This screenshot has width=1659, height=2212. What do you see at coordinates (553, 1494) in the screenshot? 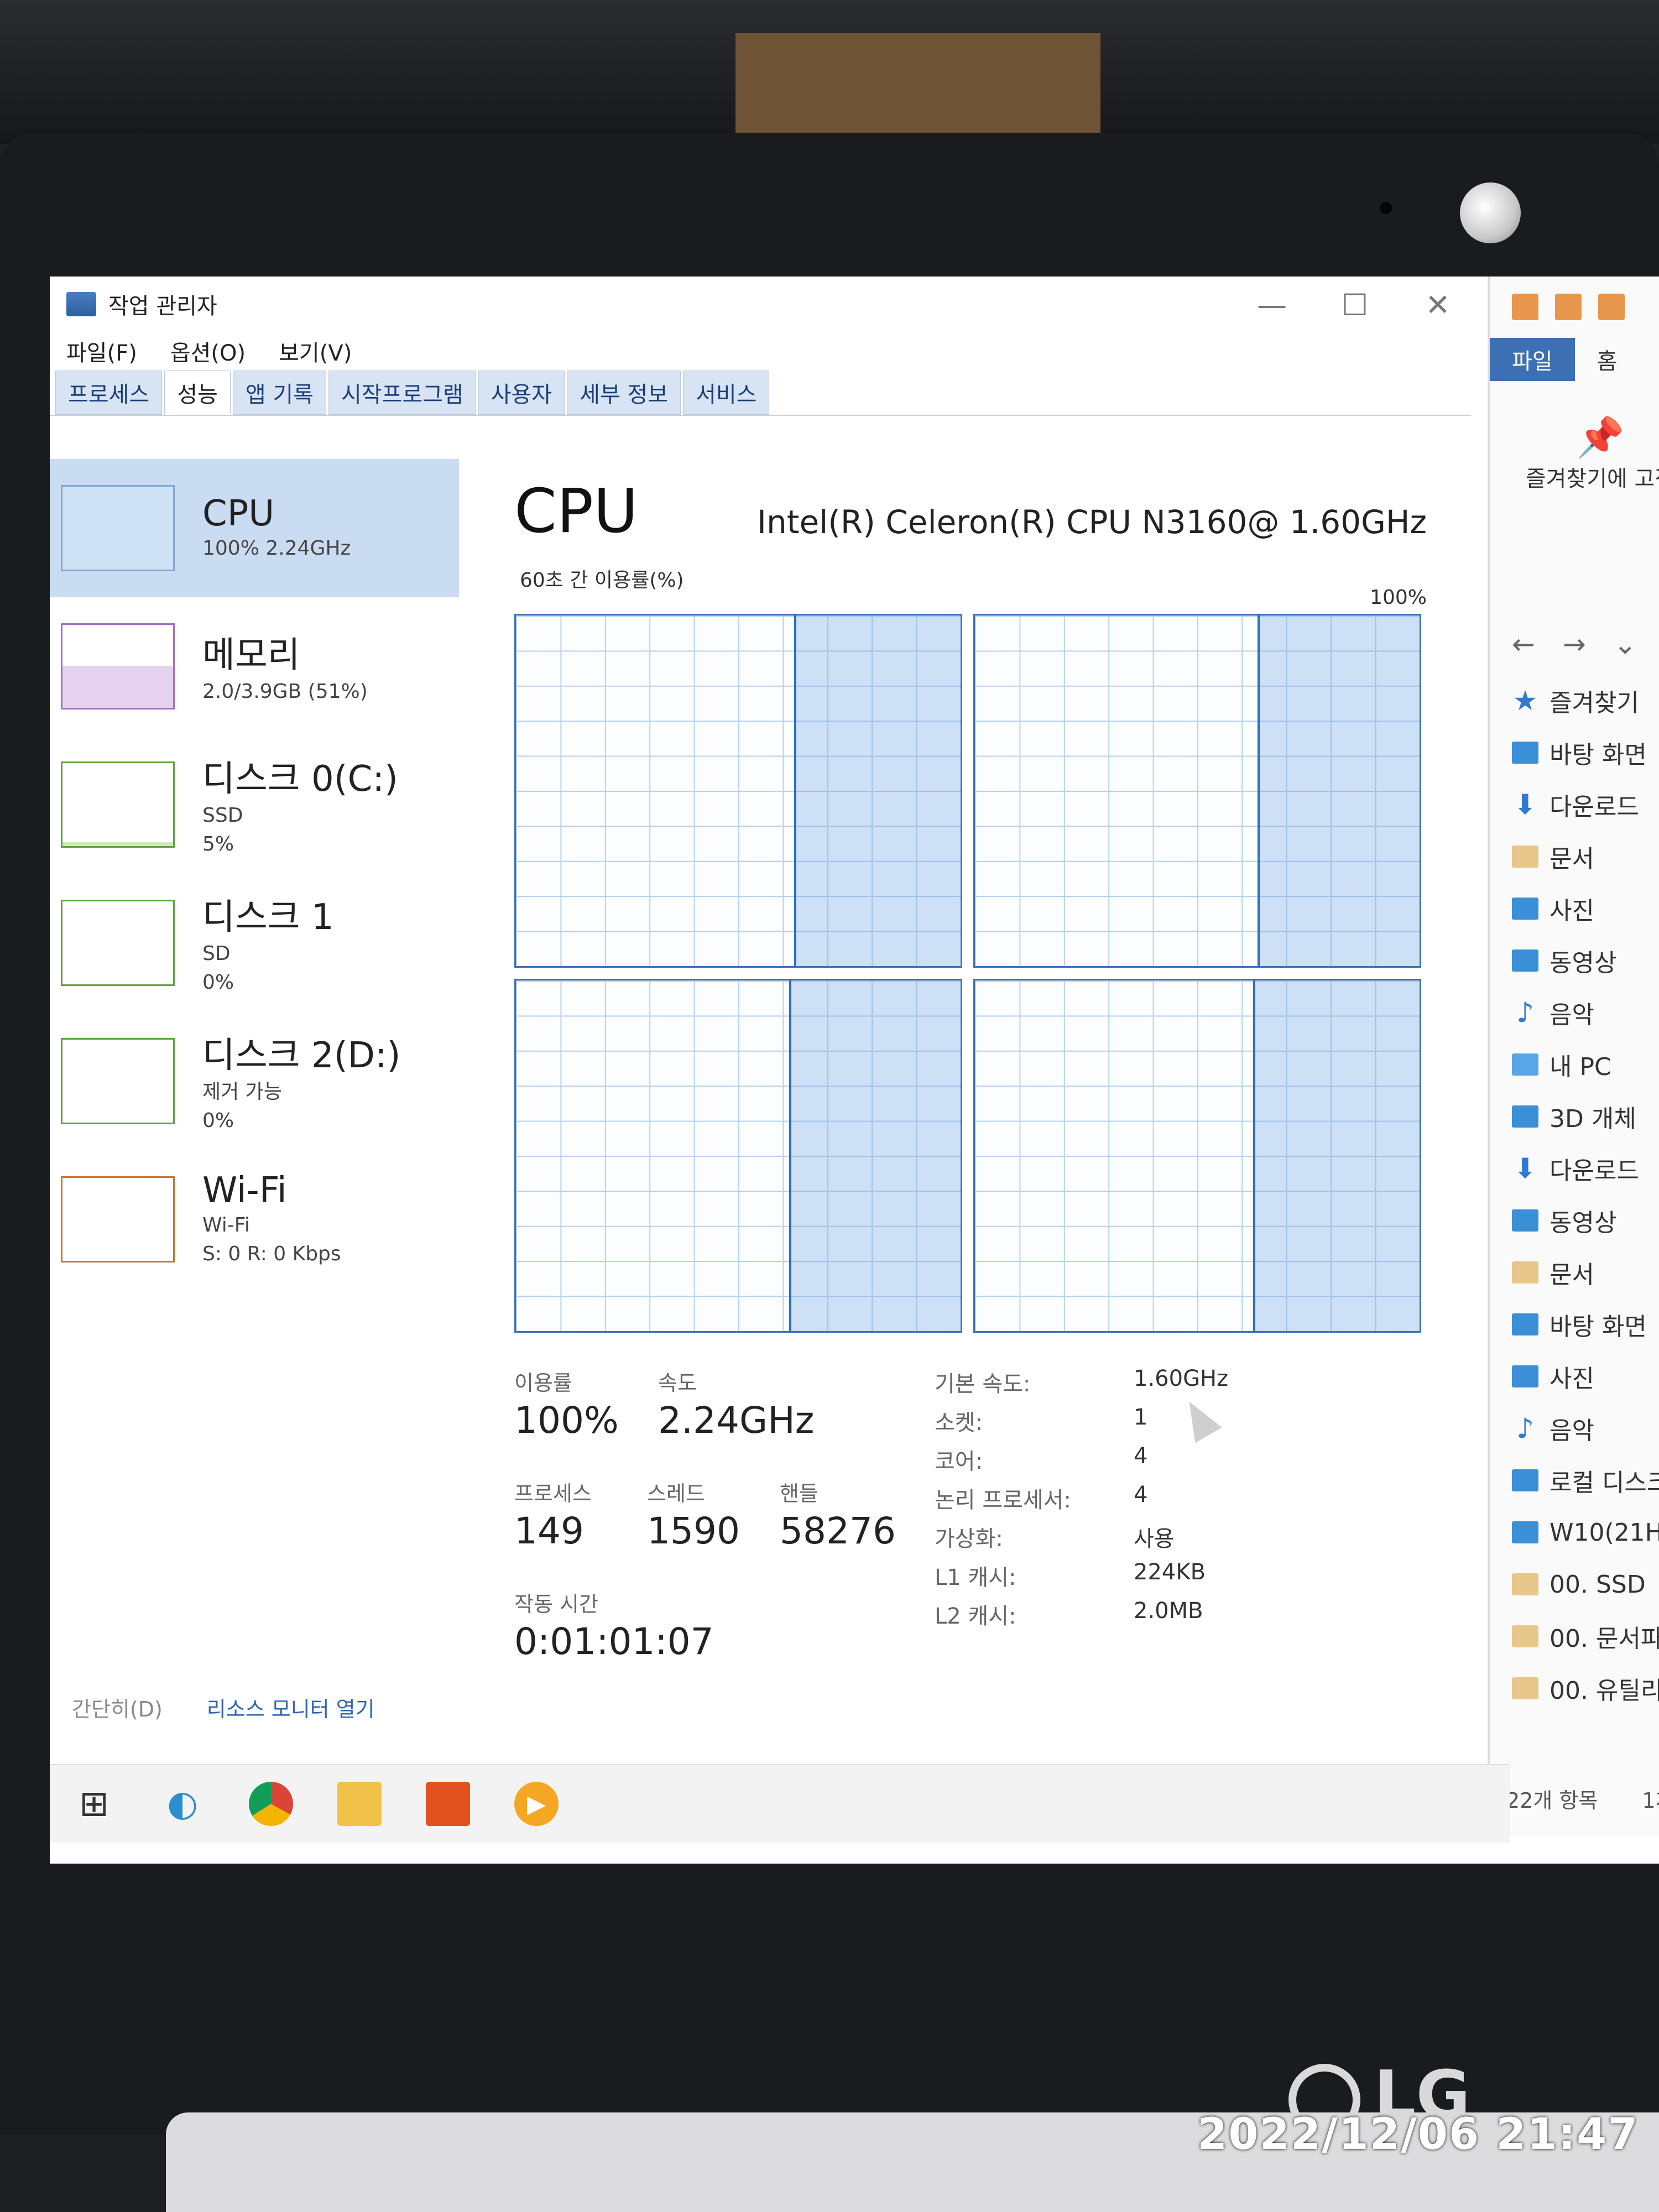
I see `processes-label: 프로세스` at bounding box center [553, 1494].